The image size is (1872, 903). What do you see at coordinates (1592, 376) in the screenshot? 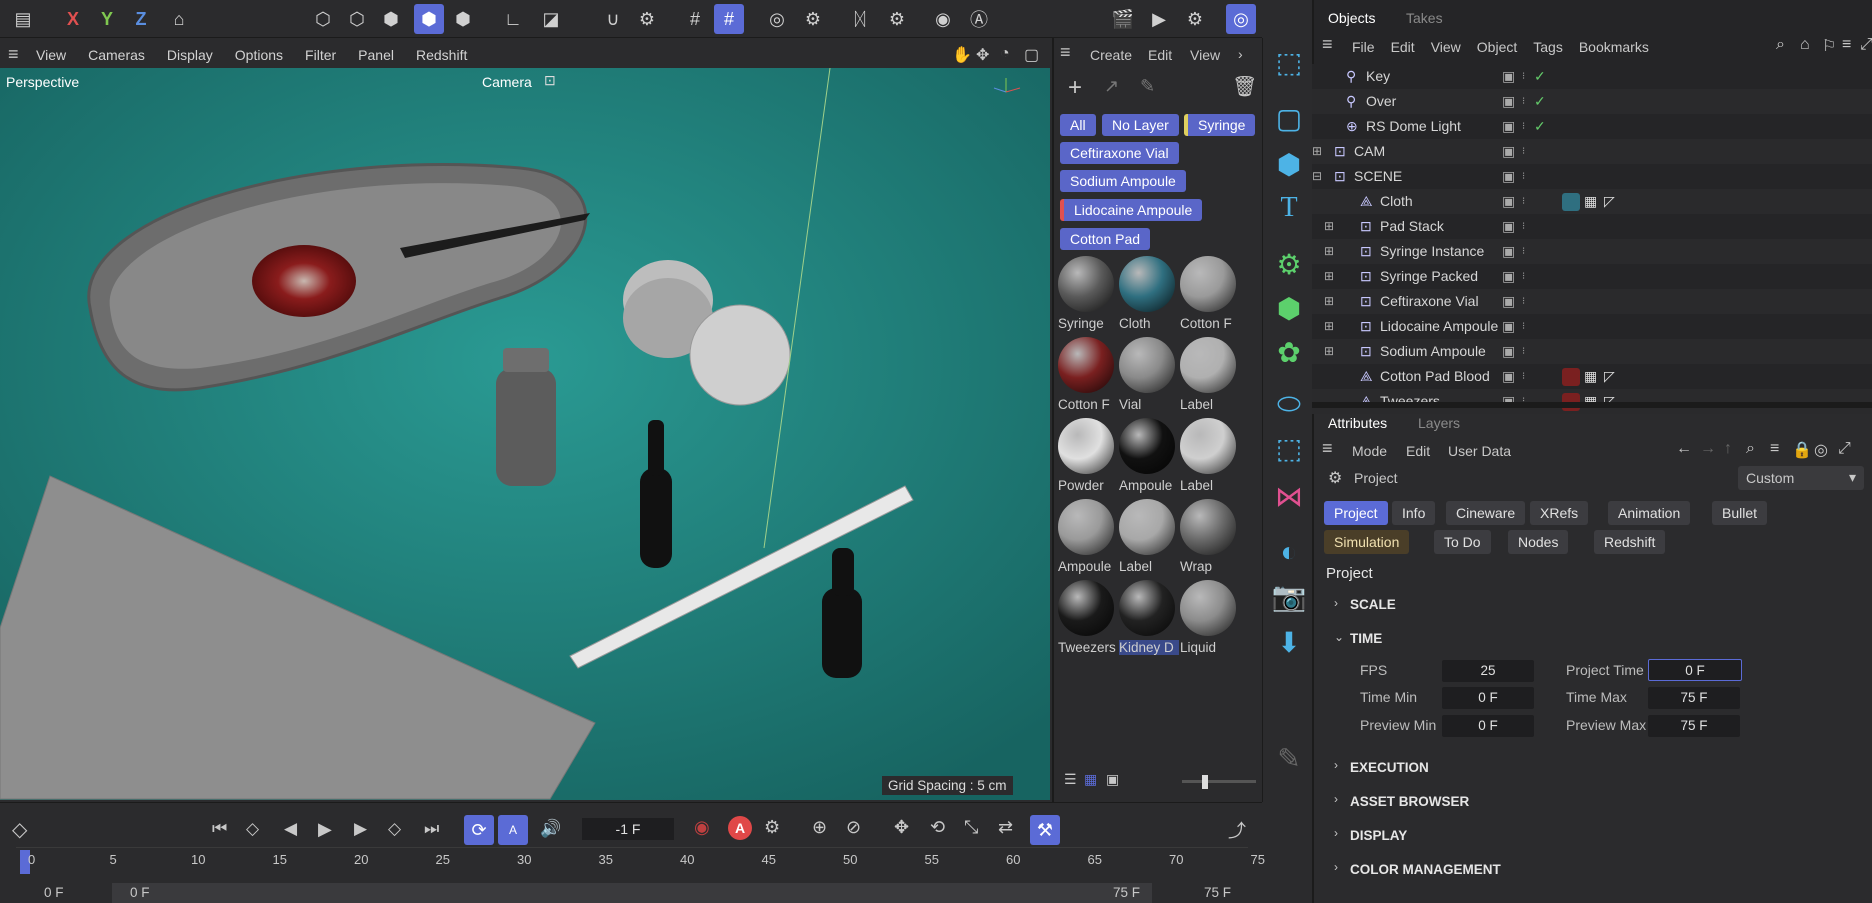
I see `object-row: ⟁ Cotton Pad Blood ▣ ⁝ ▦ ◸` at bounding box center [1592, 376].